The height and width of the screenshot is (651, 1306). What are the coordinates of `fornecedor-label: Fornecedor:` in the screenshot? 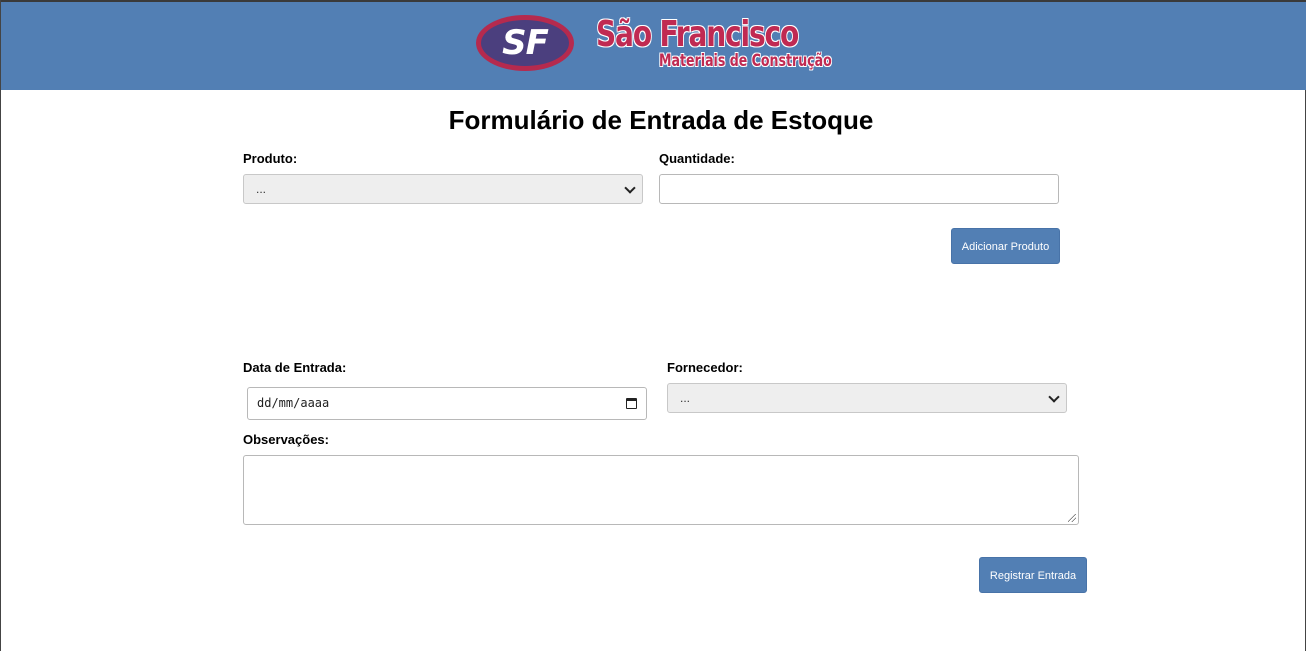 It's located at (705, 367).